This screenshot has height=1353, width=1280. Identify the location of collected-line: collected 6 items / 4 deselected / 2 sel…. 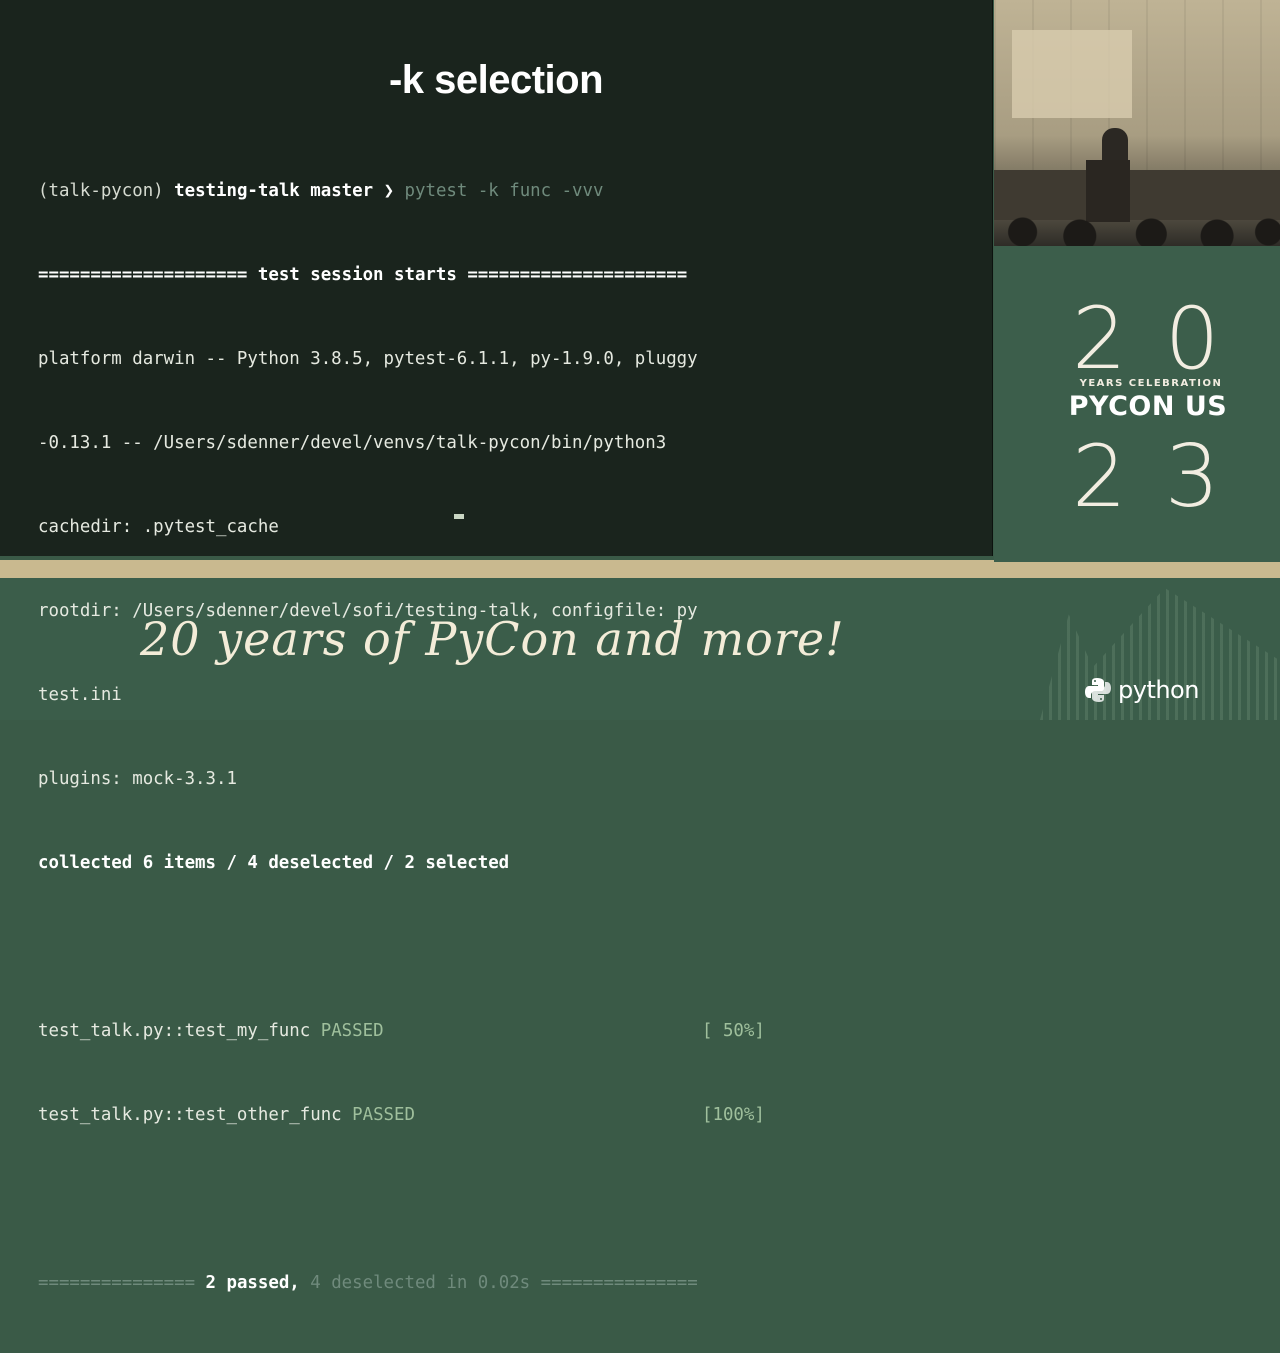
(274, 863).